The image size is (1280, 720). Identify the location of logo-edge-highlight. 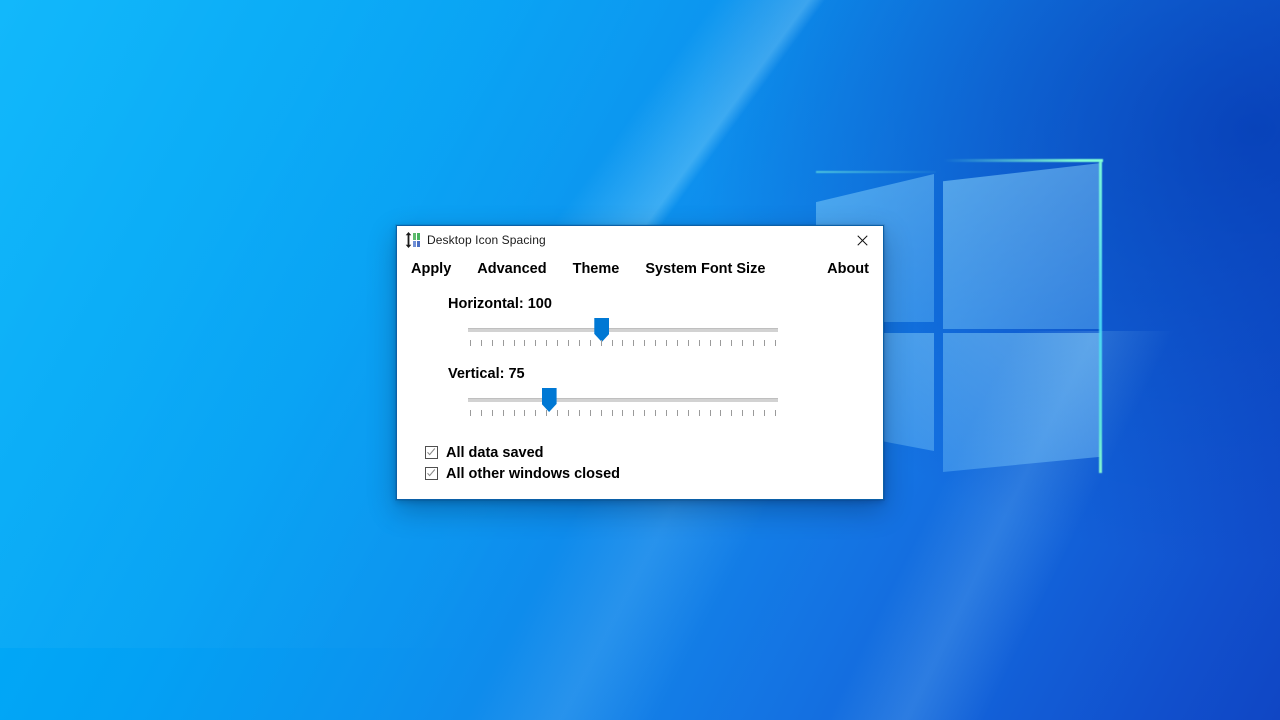
(1100, 317).